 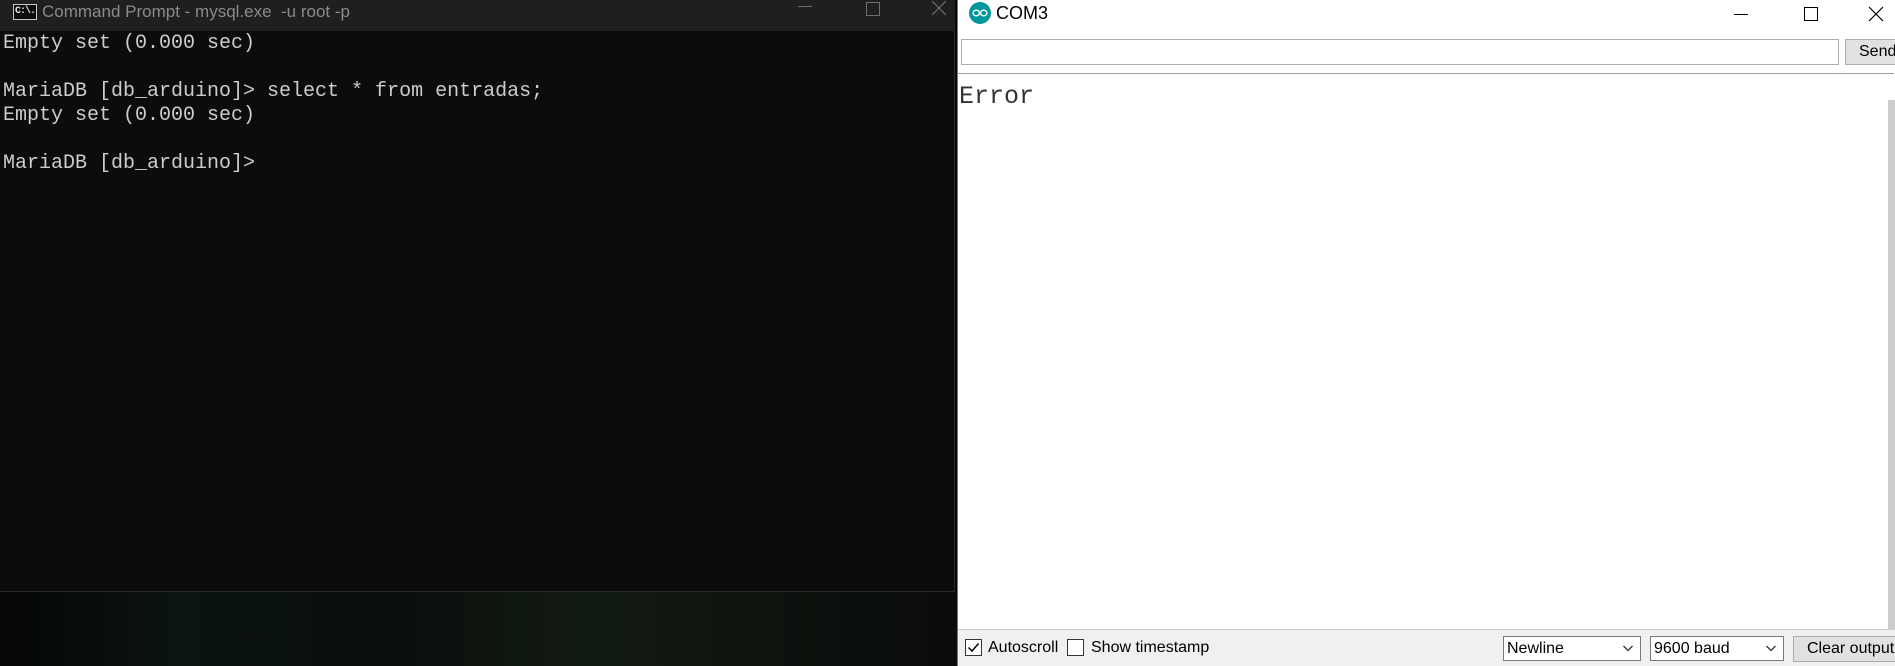 What do you see at coordinates (273, 164) in the screenshot?
I see `console-prompt-line: MariaDB [db_arduino]>` at bounding box center [273, 164].